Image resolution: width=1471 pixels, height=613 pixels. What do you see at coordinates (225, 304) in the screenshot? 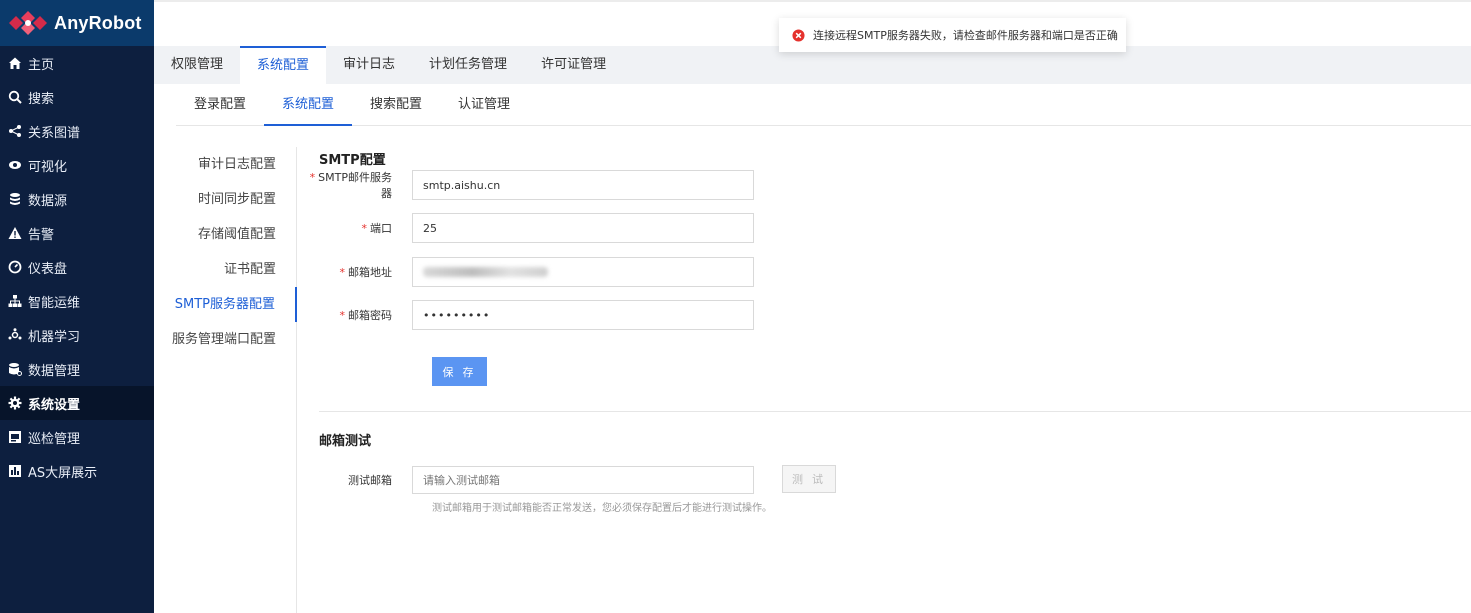
I see `config-menu-smtp: SMTP服务器配置` at bounding box center [225, 304].